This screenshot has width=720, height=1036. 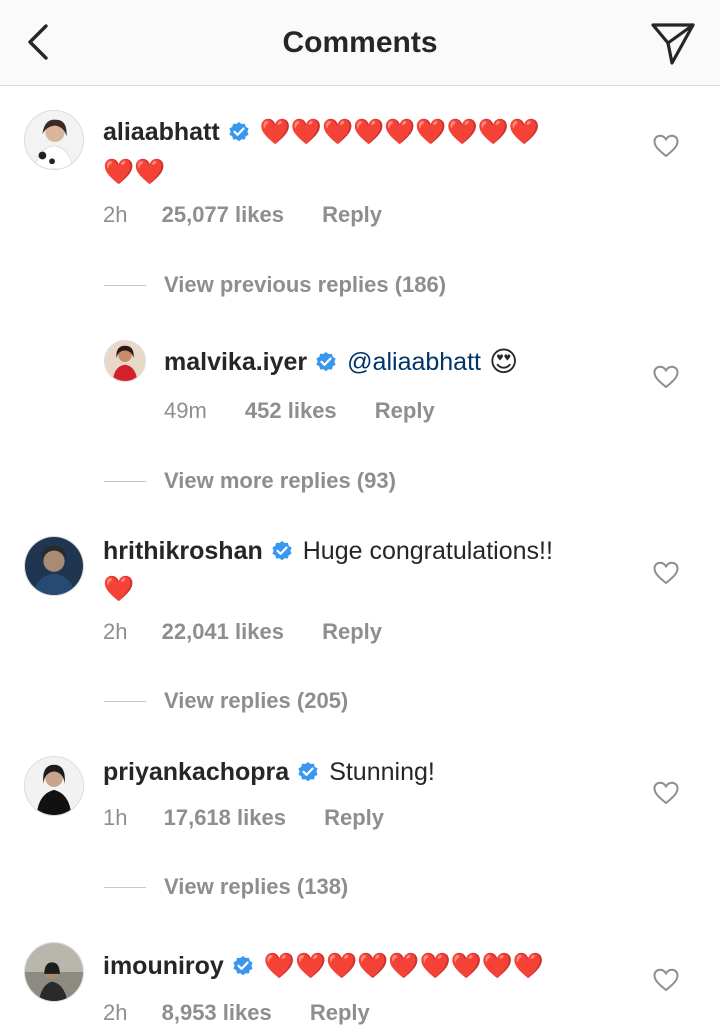 I want to click on share-button, so click(x=673, y=43).